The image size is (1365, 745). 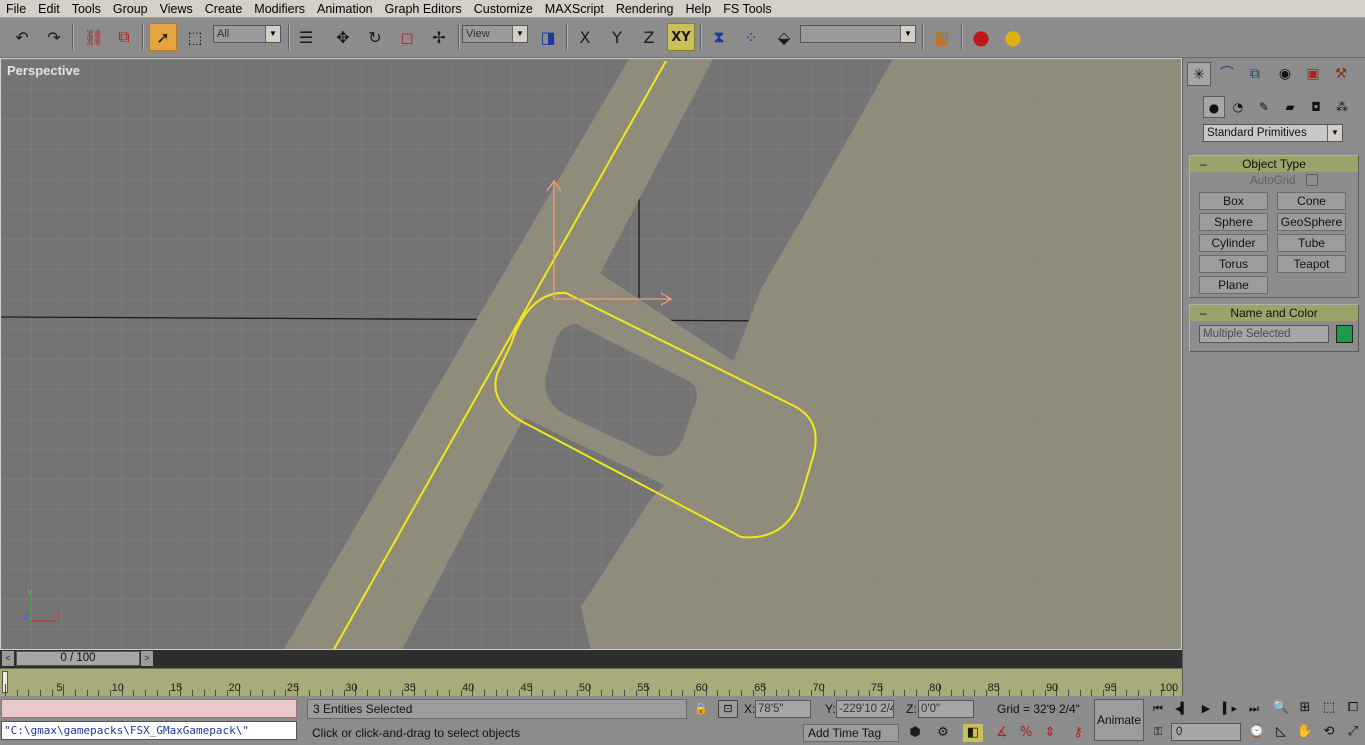 What do you see at coordinates (1233, 201) in the screenshot?
I see `box-button: Box` at bounding box center [1233, 201].